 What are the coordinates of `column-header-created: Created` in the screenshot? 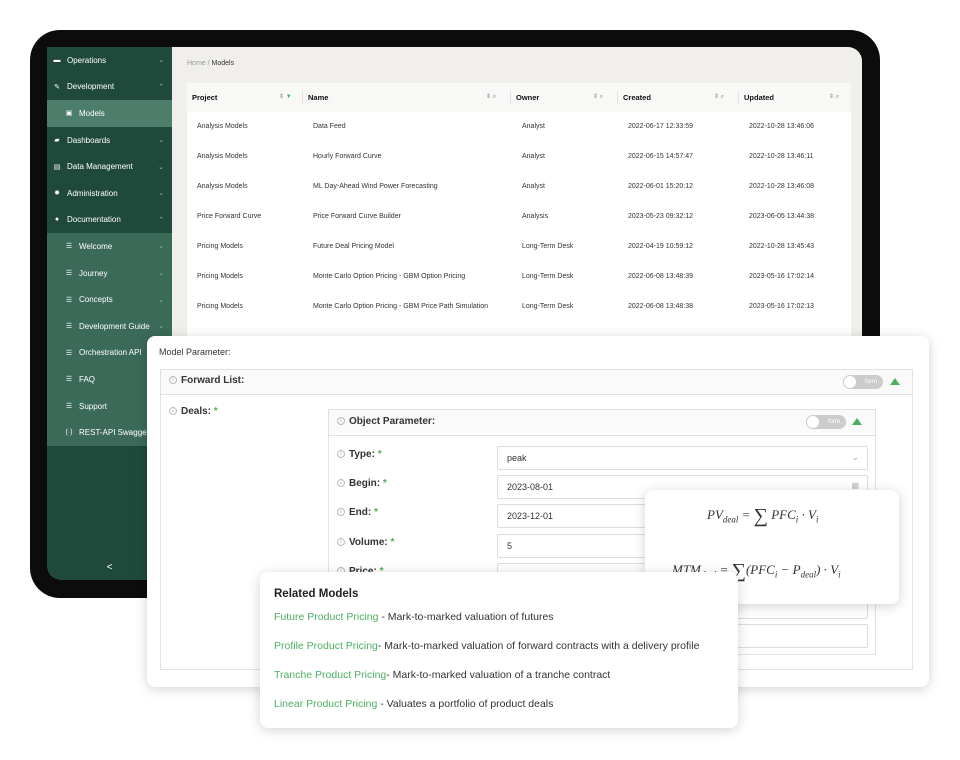 It's located at (637, 97).